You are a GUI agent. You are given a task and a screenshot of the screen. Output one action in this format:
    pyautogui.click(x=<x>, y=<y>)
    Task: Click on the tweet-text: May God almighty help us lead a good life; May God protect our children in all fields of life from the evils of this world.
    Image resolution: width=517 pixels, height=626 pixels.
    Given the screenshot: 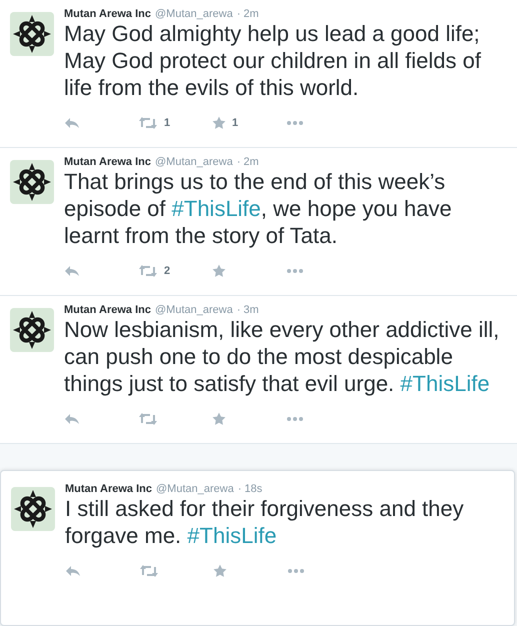 What is the action you would take?
    pyautogui.click(x=273, y=60)
    